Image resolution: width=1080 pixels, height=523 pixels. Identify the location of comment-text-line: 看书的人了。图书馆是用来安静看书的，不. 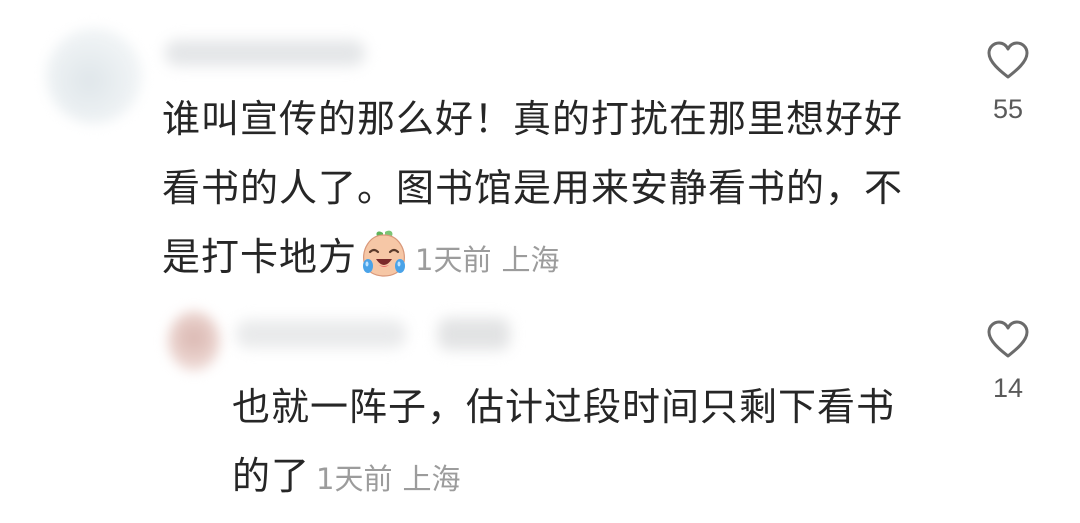
(533, 188).